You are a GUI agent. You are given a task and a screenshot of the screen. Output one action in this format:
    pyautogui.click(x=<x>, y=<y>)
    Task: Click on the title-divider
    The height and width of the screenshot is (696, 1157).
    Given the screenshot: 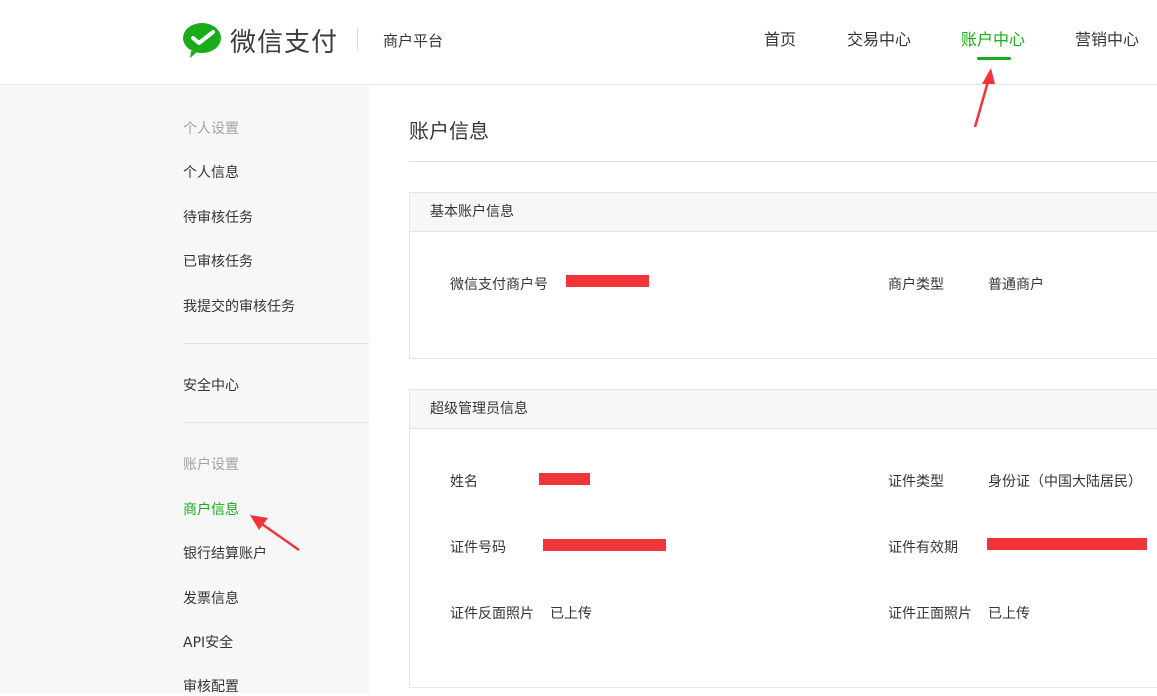 What is the action you would take?
    pyautogui.click(x=783, y=161)
    